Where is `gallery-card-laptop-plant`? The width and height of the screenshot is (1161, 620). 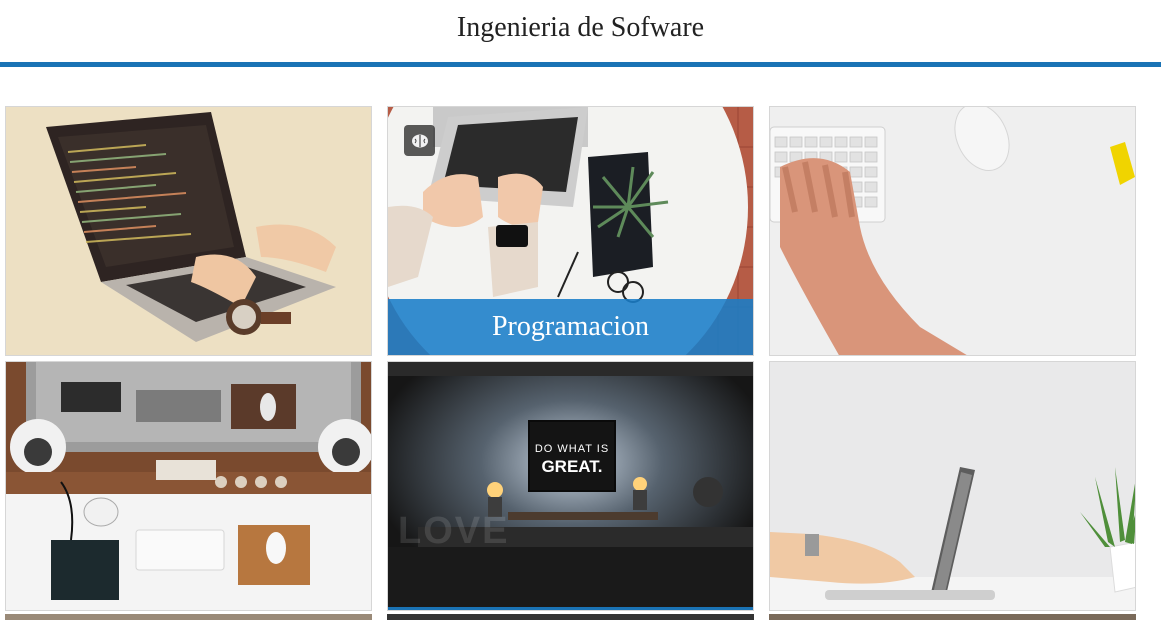 gallery-card-laptop-plant is located at coordinates (952, 486).